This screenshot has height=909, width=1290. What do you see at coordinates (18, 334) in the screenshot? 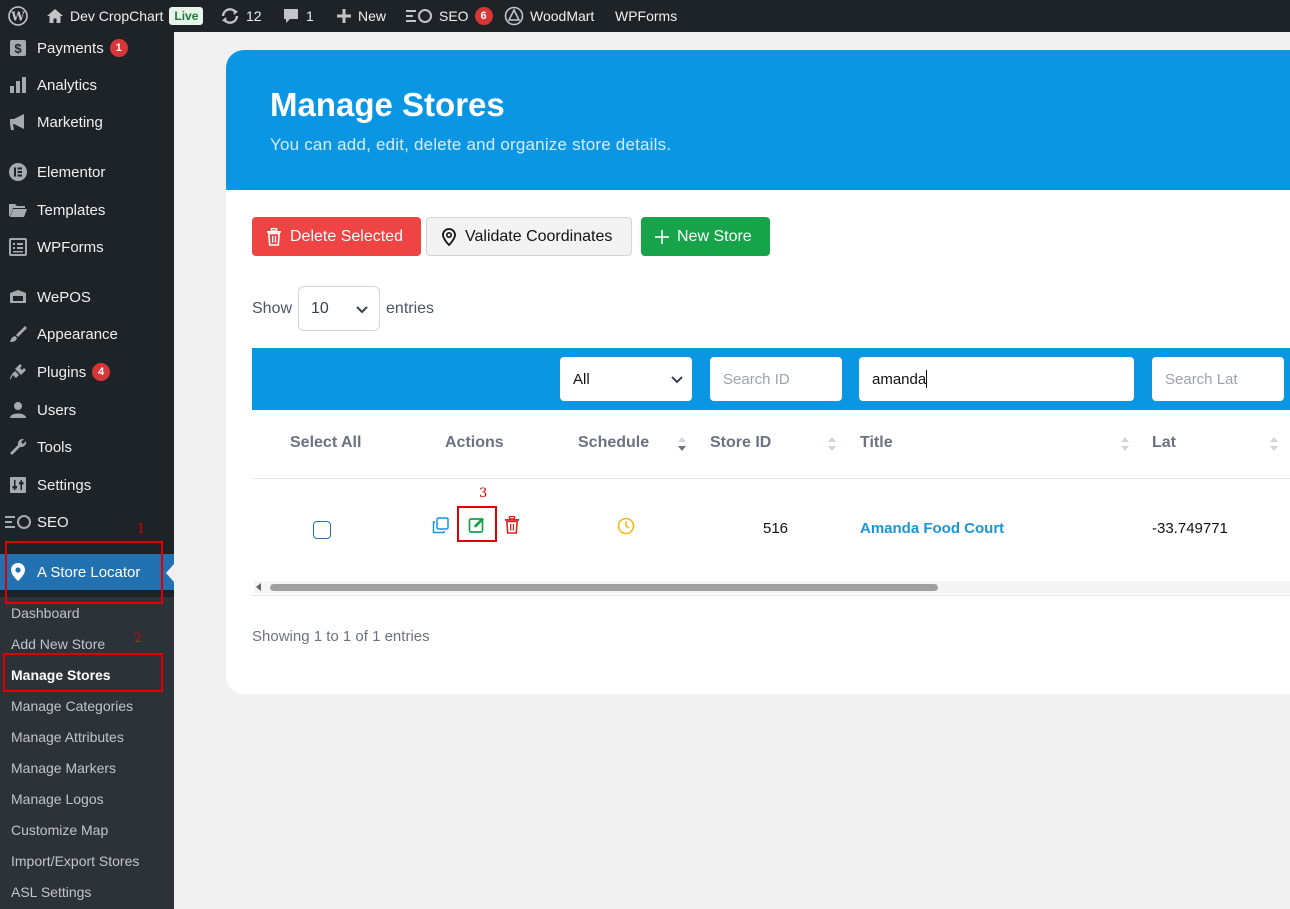
I see `brush-icon` at bounding box center [18, 334].